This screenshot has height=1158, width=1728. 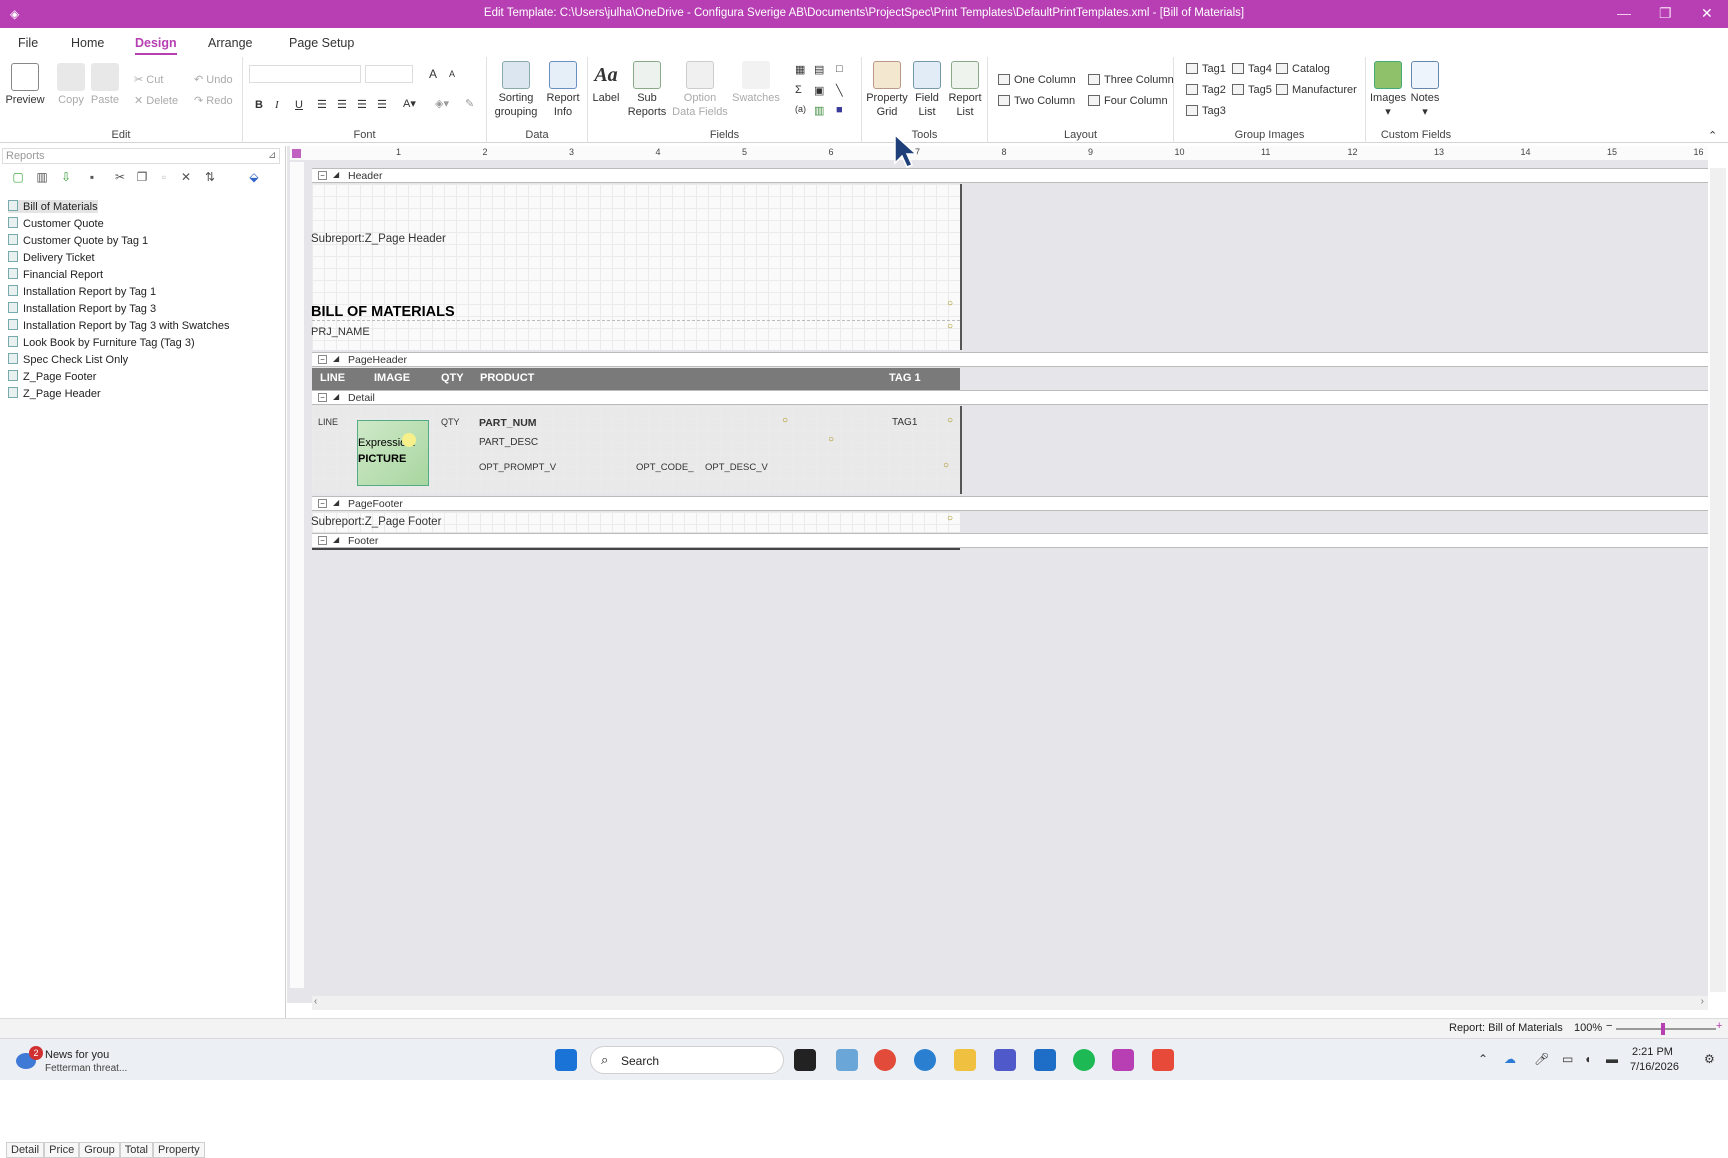 I want to click on underline-button: U, so click(x=299, y=105).